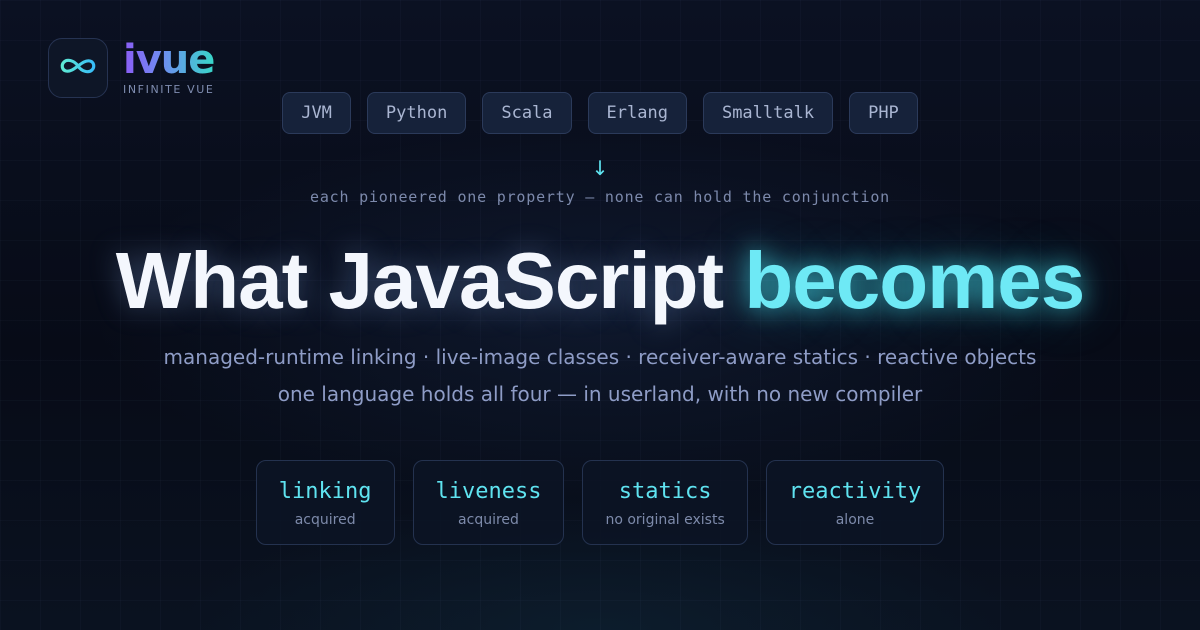  I want to click on headline: What JavaScript becomes, so click(600, 281).